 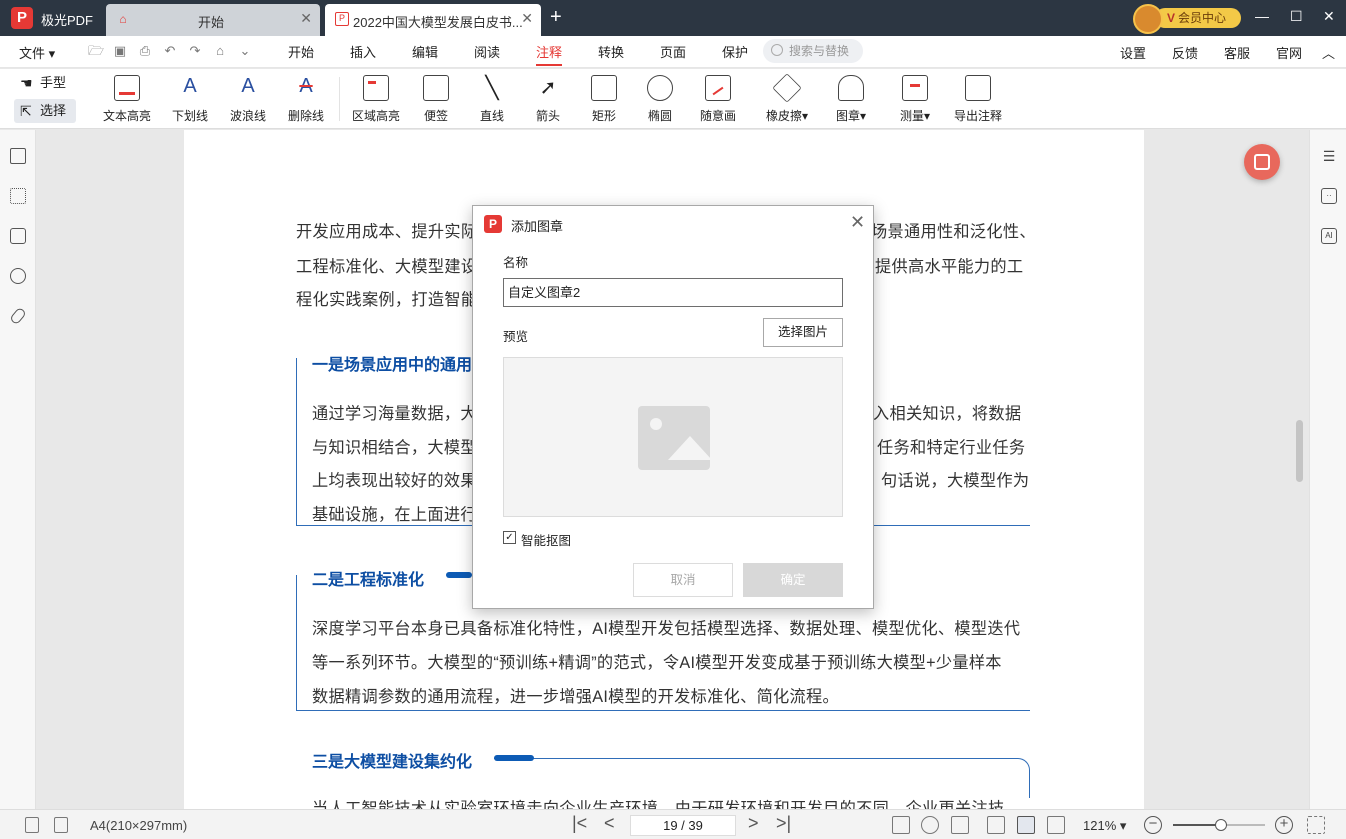 What do you see at coordinates (342, 19) in the screenshot?
I see `pdf-file-icon: P` at bounding box center [342, 19].